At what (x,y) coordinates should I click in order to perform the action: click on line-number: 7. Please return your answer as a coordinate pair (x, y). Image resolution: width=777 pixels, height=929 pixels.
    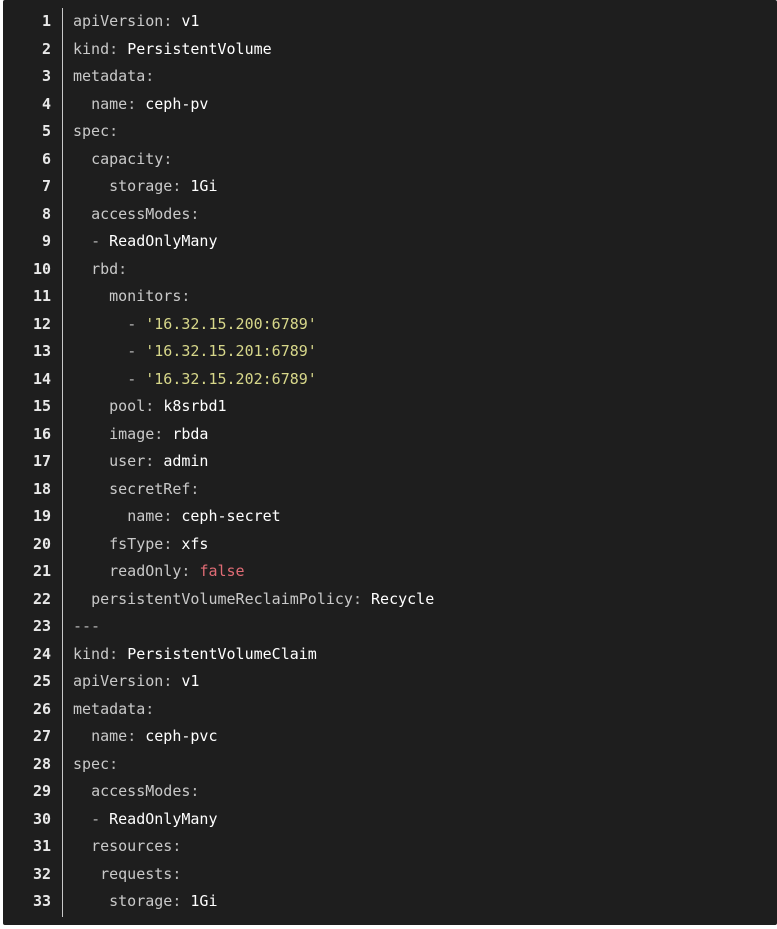
    Looking at the image, I should click on (46, 186).